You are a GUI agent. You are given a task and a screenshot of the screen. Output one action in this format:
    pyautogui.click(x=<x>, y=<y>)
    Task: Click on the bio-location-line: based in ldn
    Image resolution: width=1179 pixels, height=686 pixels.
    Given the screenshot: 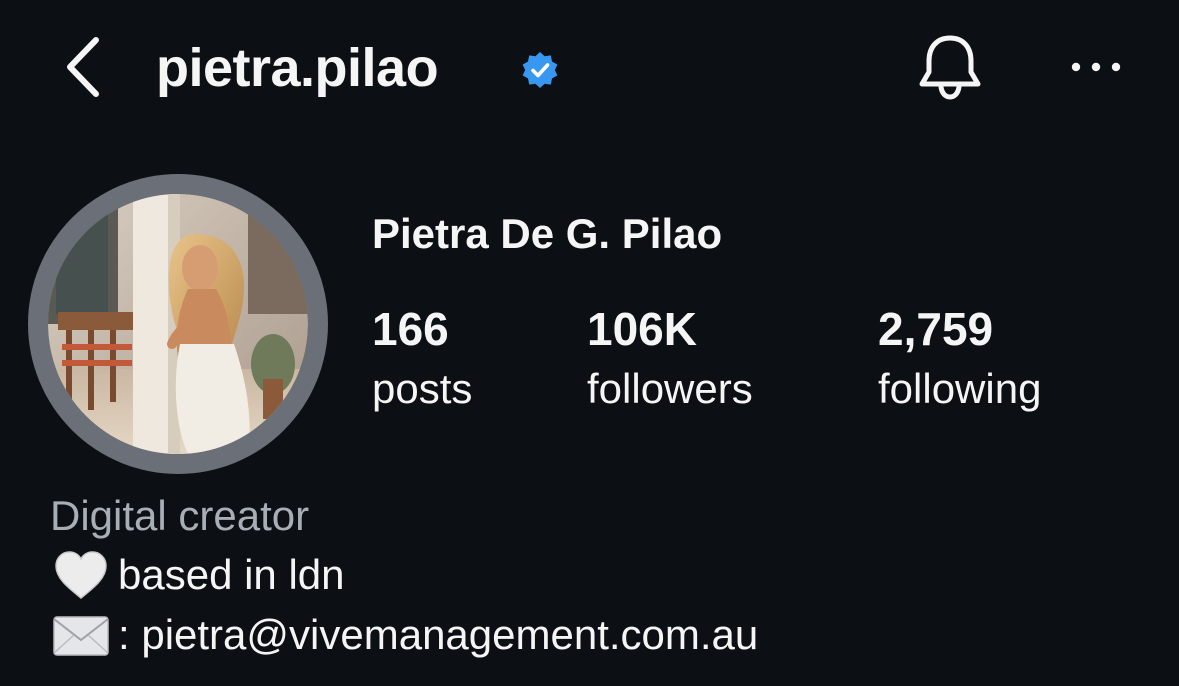 What is the action you would take?
    pyautogui.click(x=197, y=575)
    